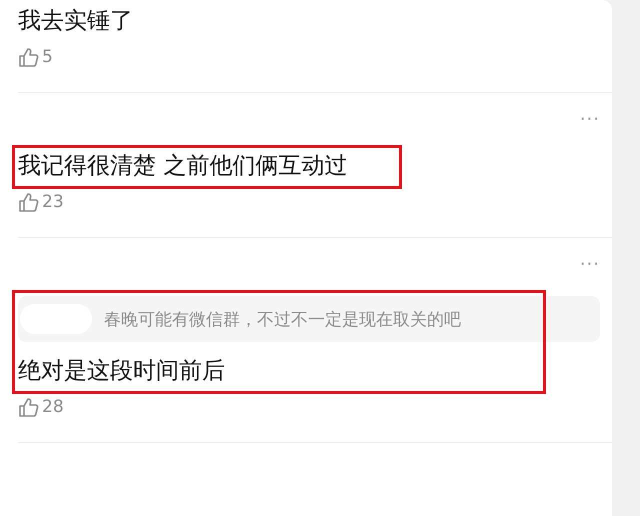 The height and width of the screenshot is (516, 640). Describe the element at coordinates (47, 57) in the screenshot. I see `like-count: 5` at that location.